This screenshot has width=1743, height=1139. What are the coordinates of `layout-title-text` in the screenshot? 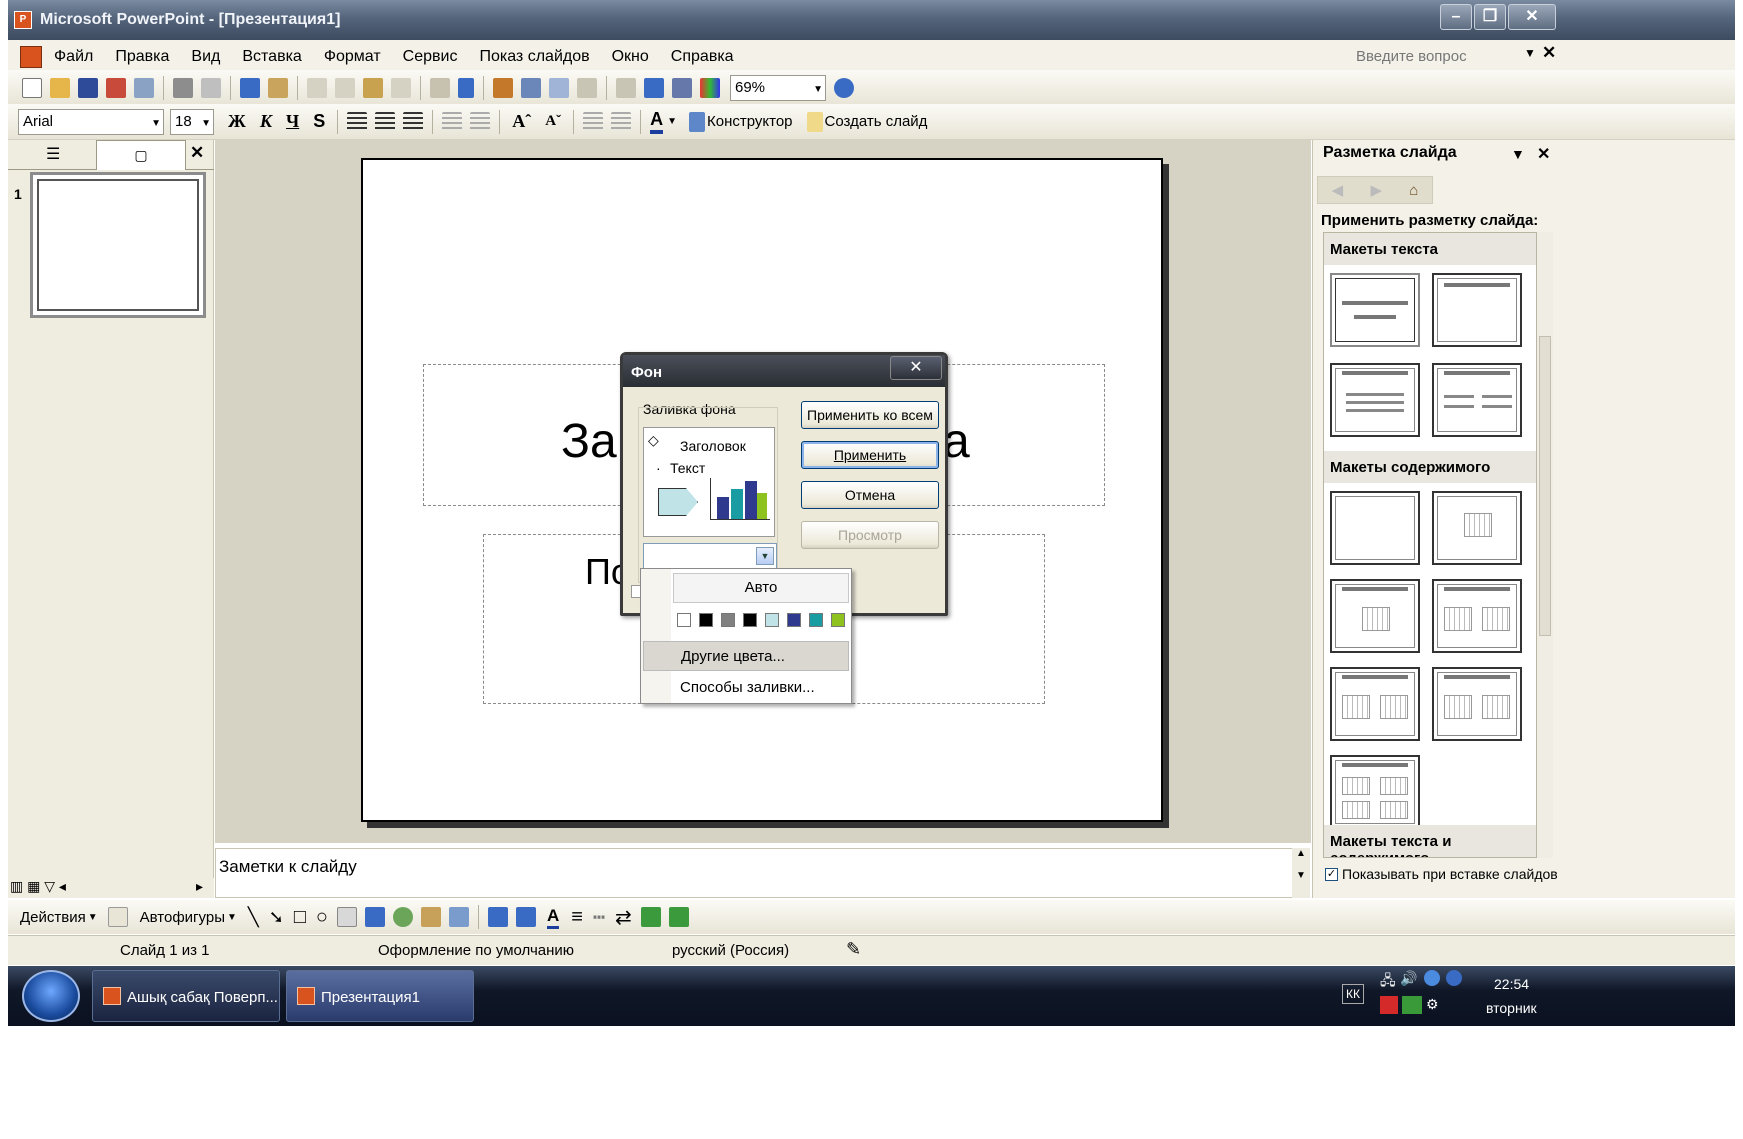 It's located at (1375, 400).